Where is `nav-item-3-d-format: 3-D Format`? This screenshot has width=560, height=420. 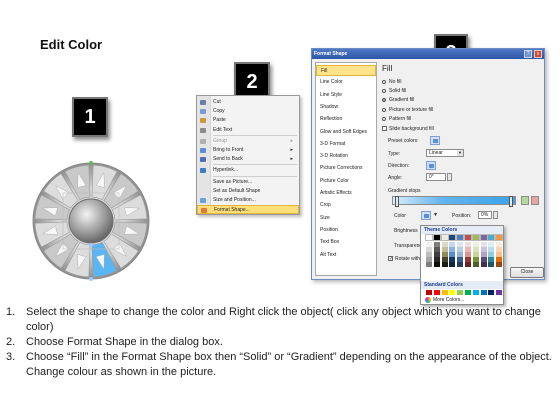
nav-item-3-d-format: 3-D Format is located at coordinates (346, 144).